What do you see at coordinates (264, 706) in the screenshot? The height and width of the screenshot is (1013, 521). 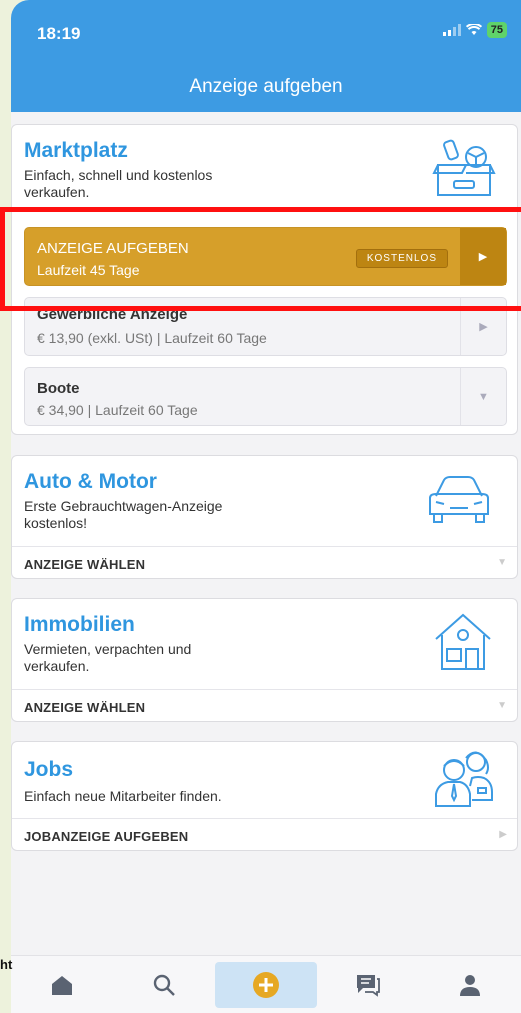 I see `immobilien-action-row: ANZEIGE WÄHLEN ▼` at bounding box center [264, 706].